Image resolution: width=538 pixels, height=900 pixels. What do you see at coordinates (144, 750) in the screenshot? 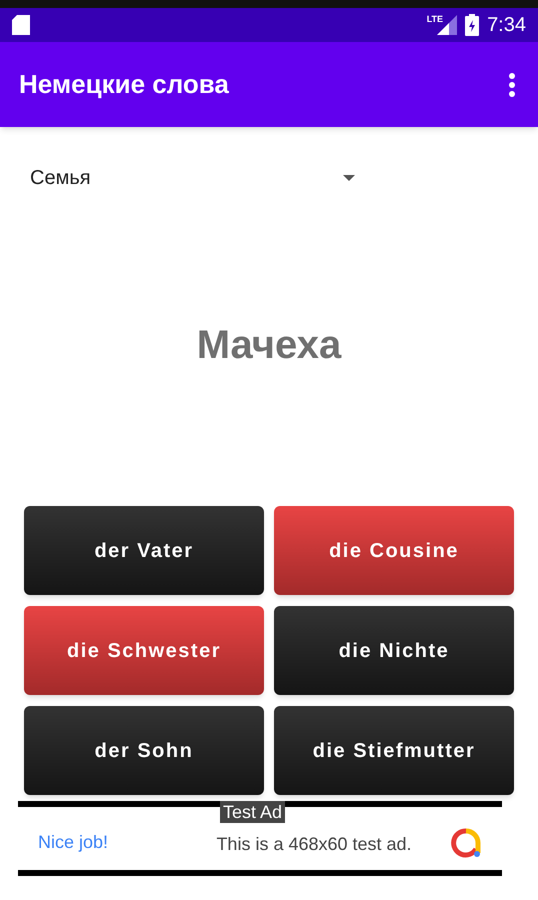
I see `answer-button: der Sohn` at bounding box center [144, 750].